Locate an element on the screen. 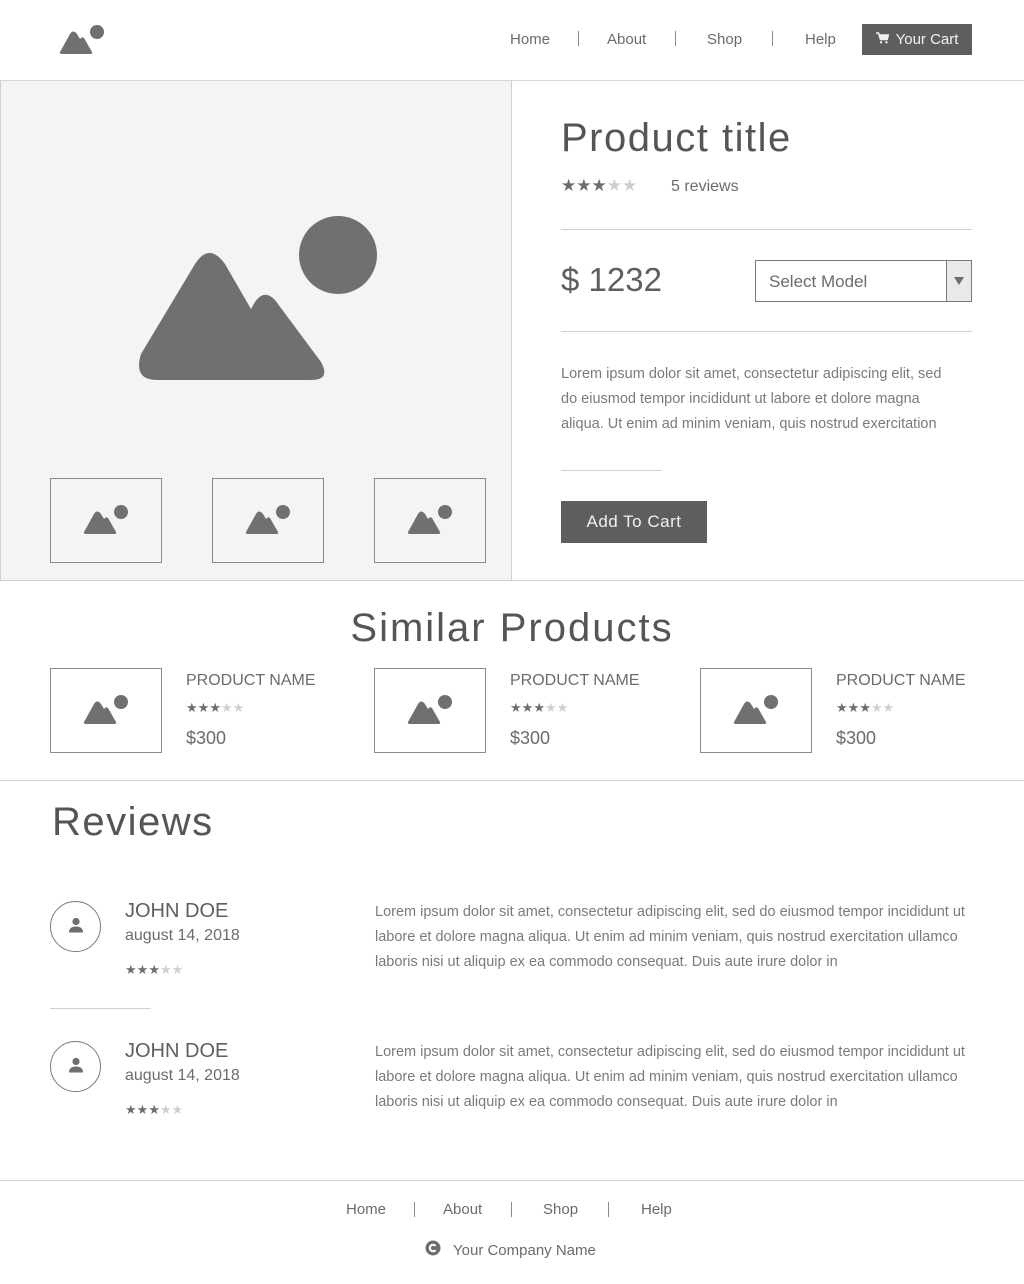  product-price: $ 1232 is located at coordinates (611, 279).